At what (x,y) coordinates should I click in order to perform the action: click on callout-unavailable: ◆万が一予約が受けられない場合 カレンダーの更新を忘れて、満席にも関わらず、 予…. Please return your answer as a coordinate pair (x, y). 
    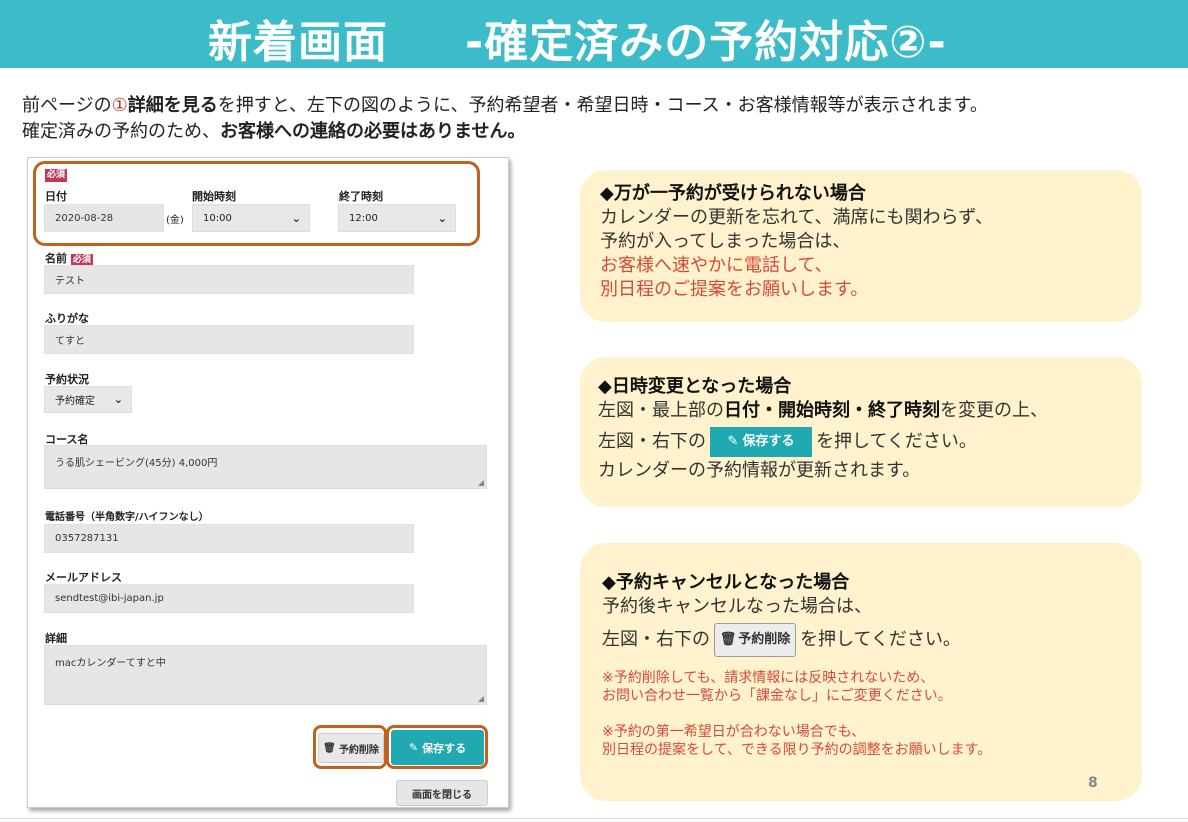
    Looking at the image, I should click on (861, 246).